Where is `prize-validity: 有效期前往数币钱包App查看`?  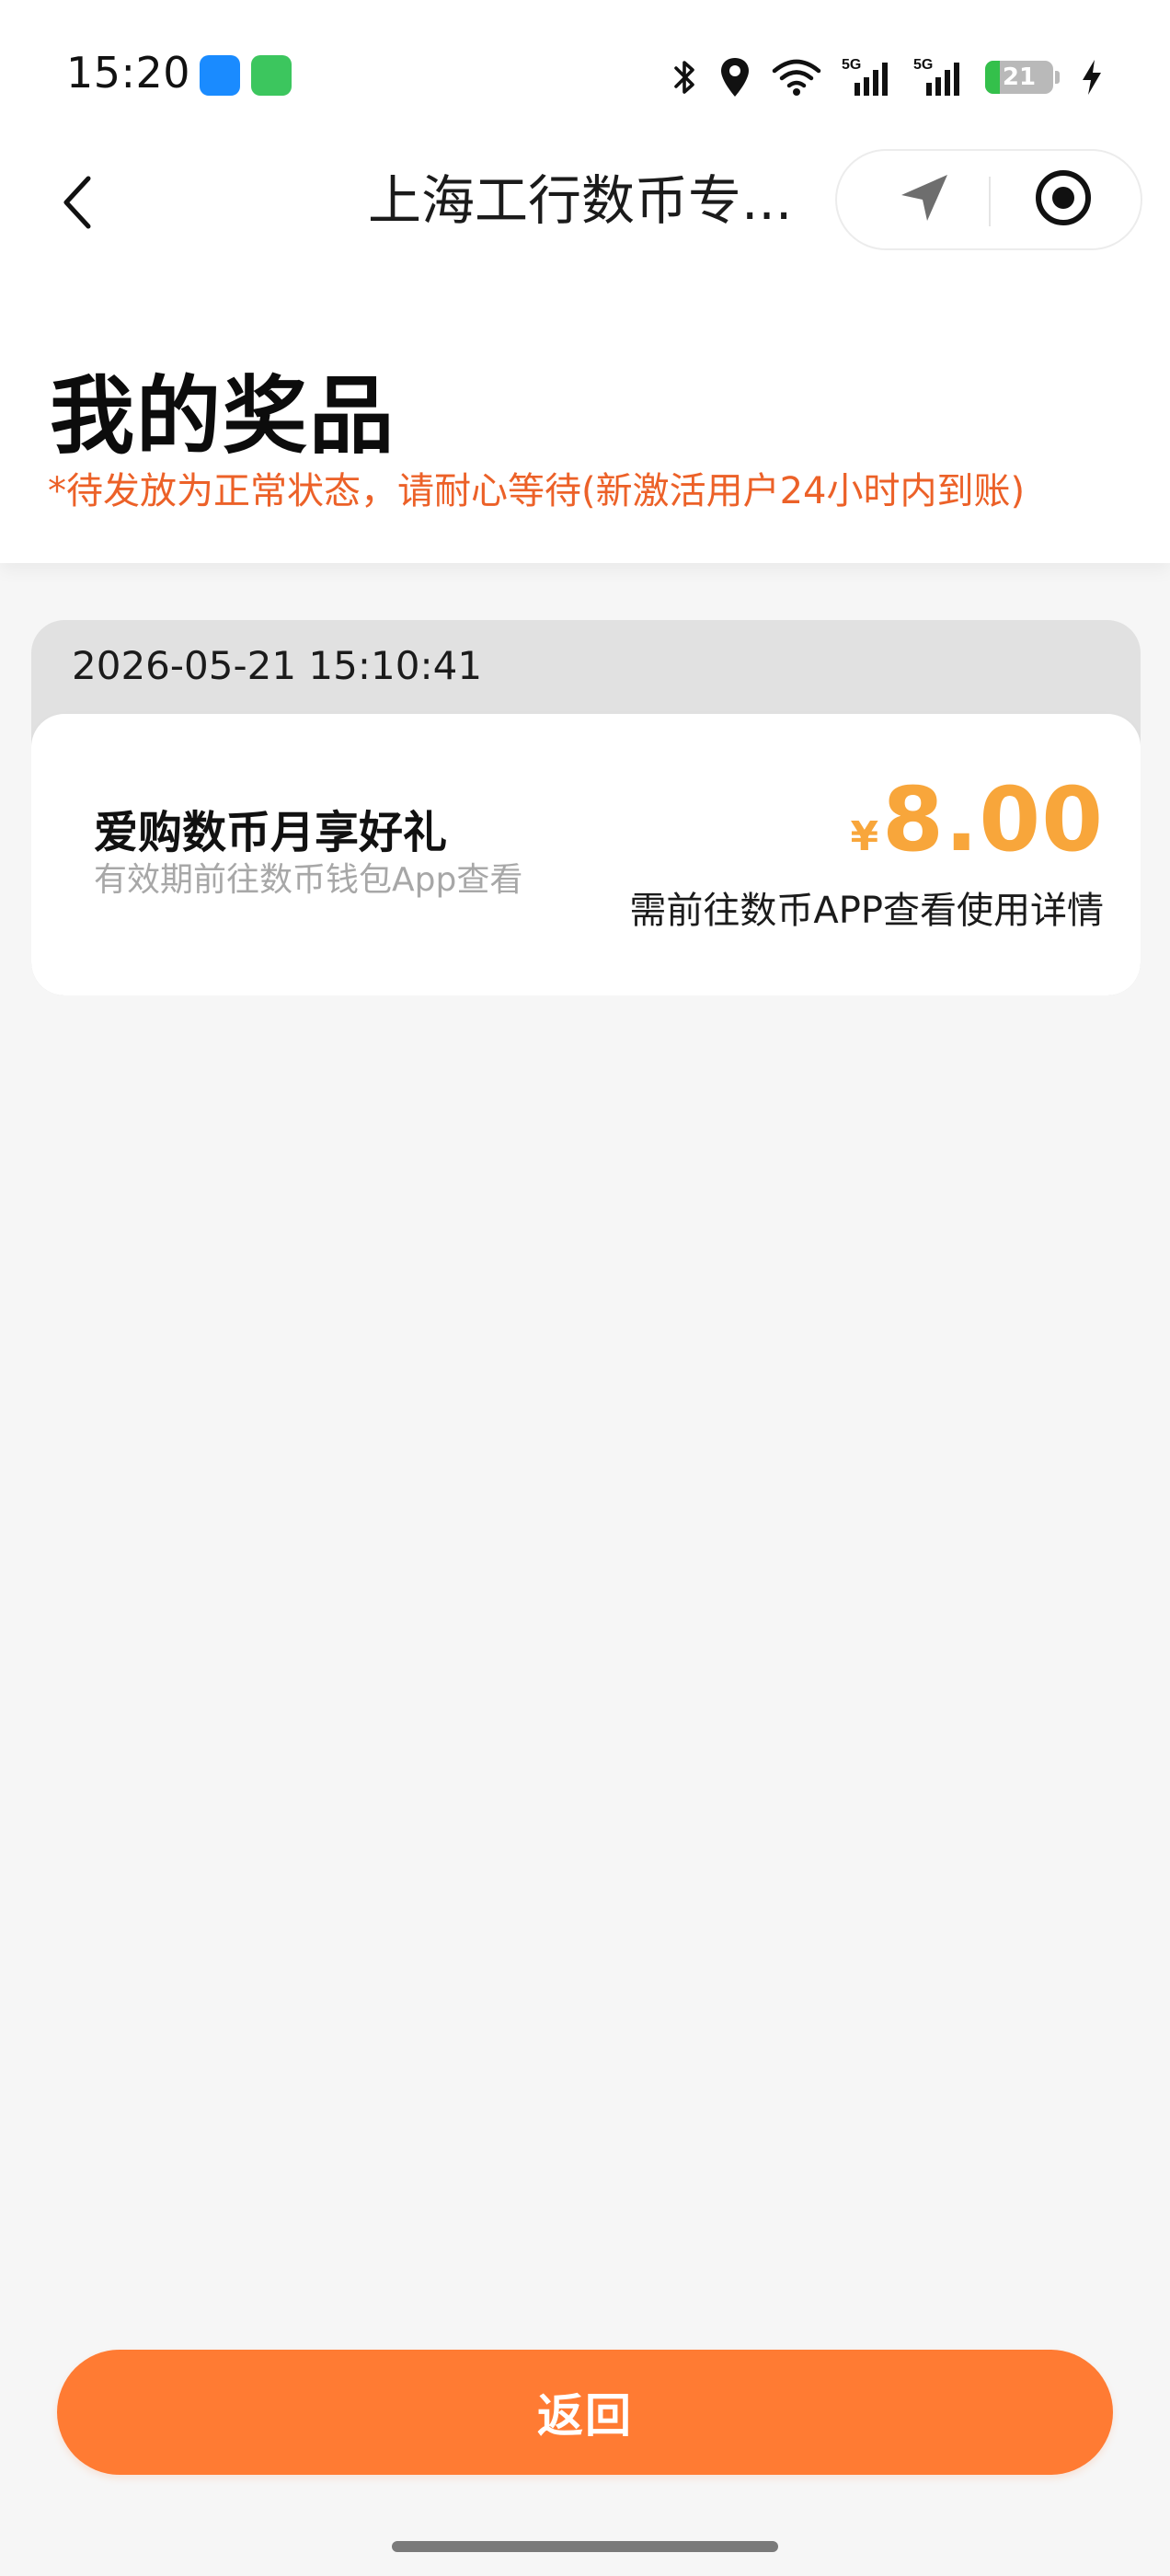 prize-validity: 有效期前往数币钱包App查看 is located at coordinates (308, 880).